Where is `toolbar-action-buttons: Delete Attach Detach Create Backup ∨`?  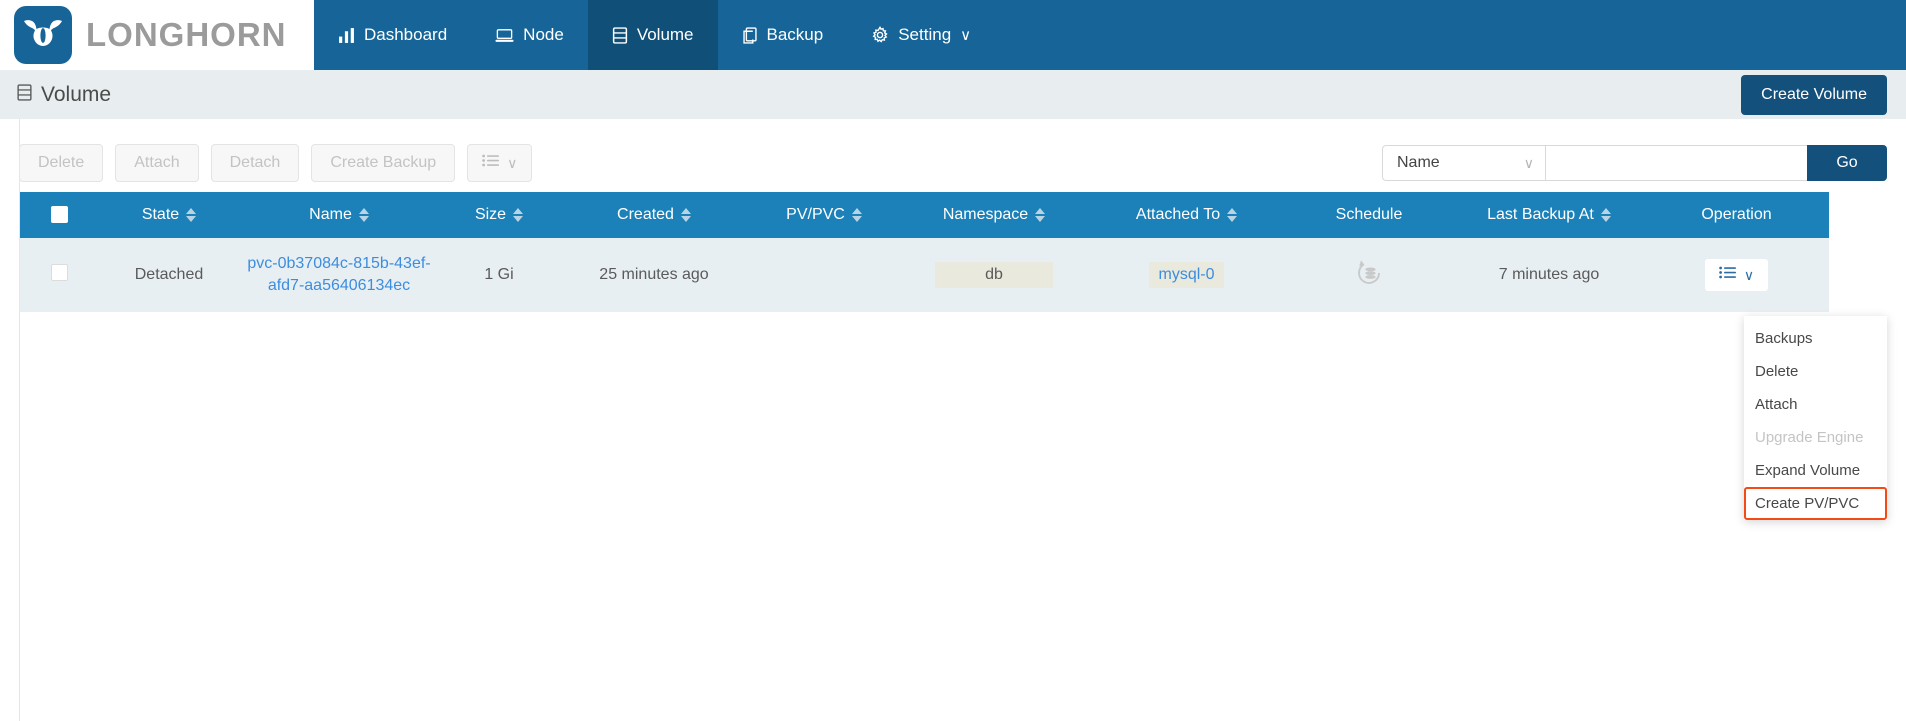 toolbar-action-buttons: Delete Attach Detach Create Backup ∨ is located at coordinates (276, 163).